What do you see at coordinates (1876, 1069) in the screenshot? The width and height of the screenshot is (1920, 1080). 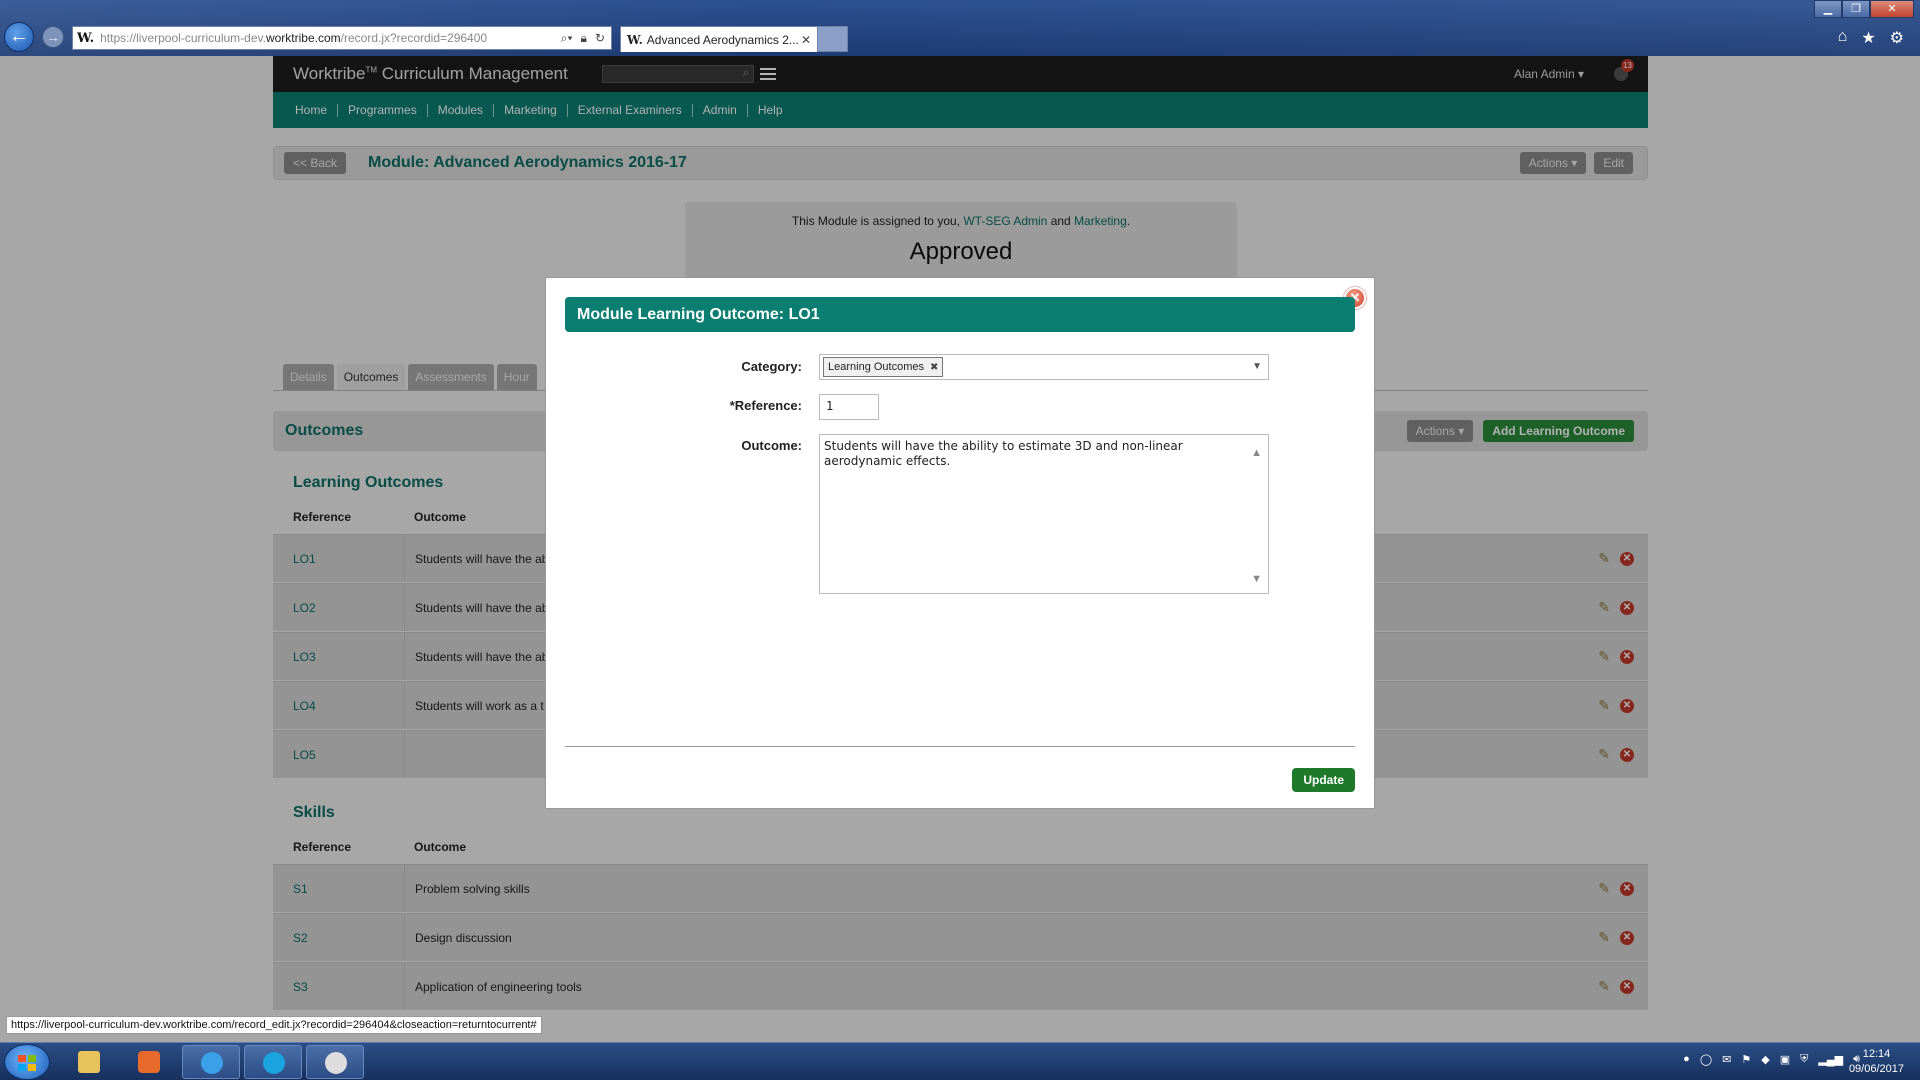 I see `clock-date: 09/06/2017` at bounding box center [1876, 1069].